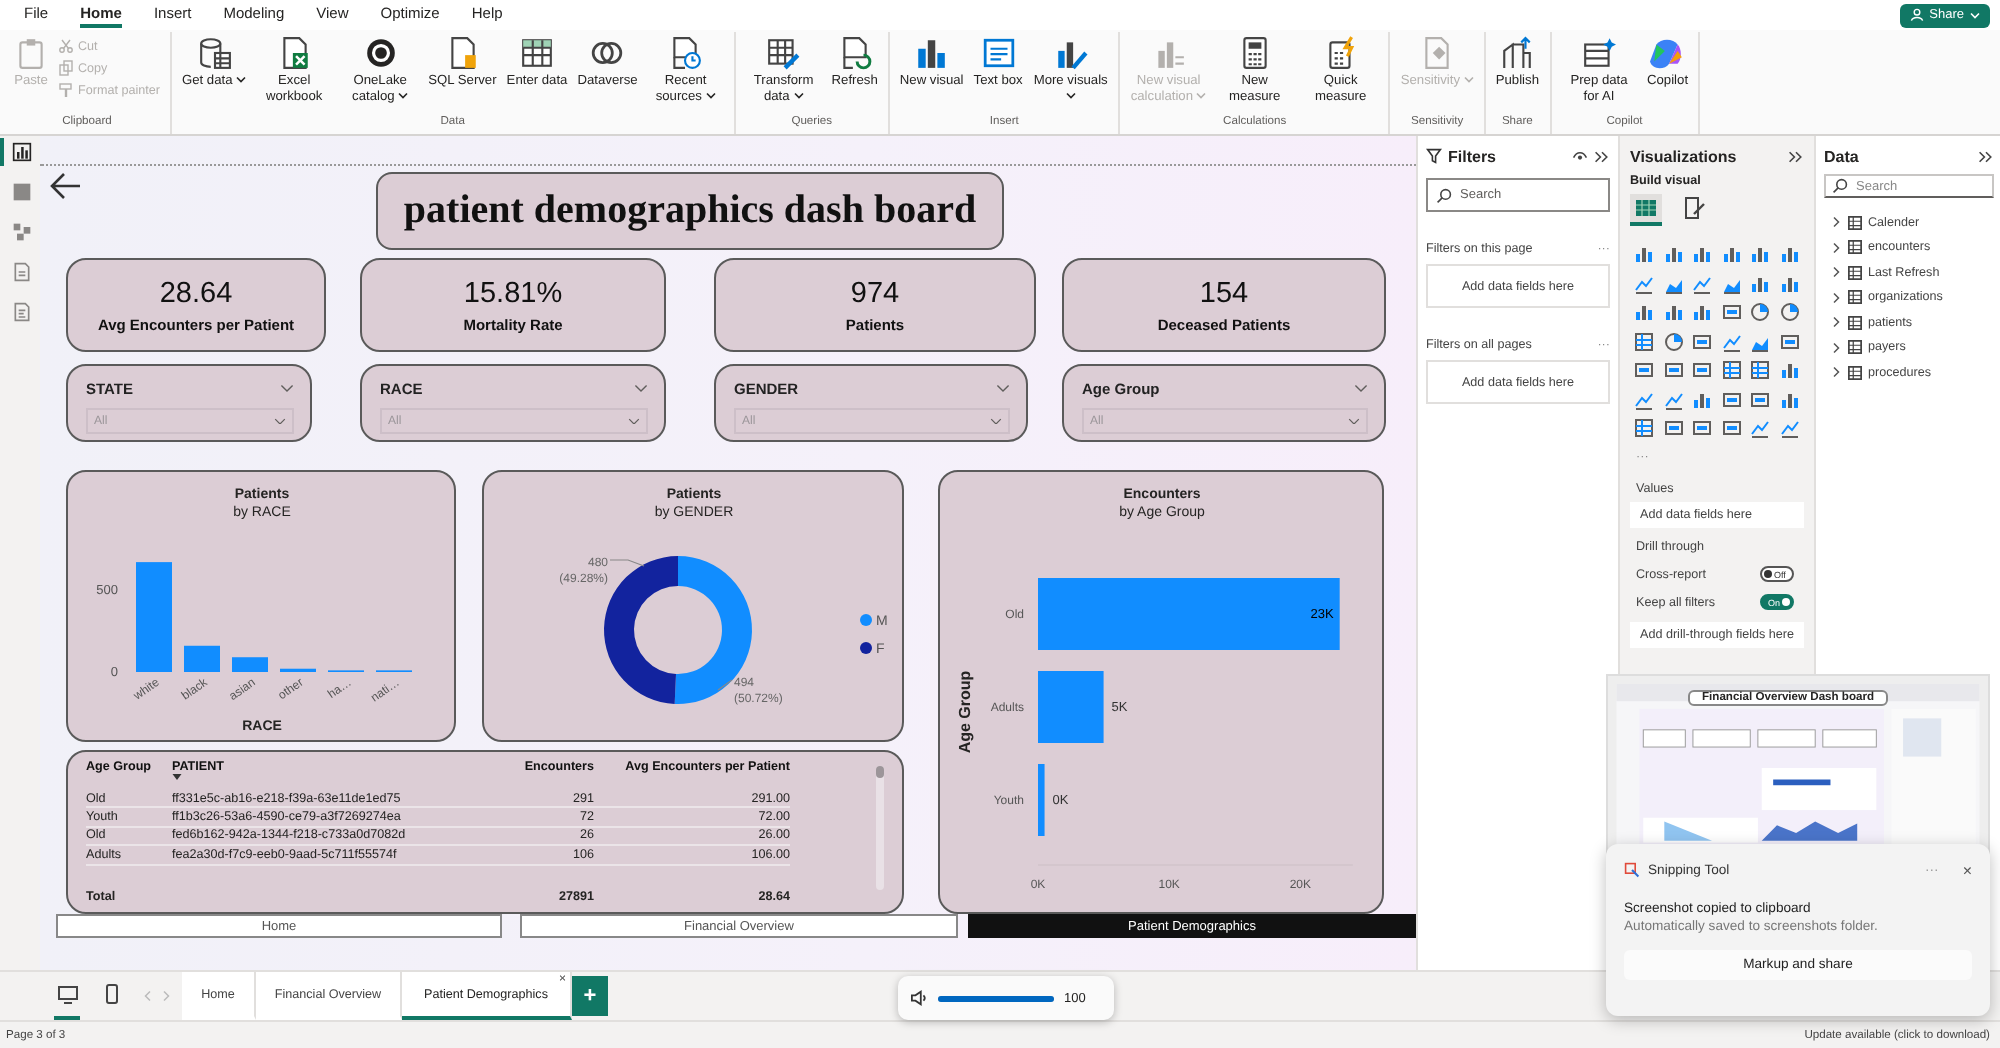  I want to click on close-button: ×, so click(1967, 870).